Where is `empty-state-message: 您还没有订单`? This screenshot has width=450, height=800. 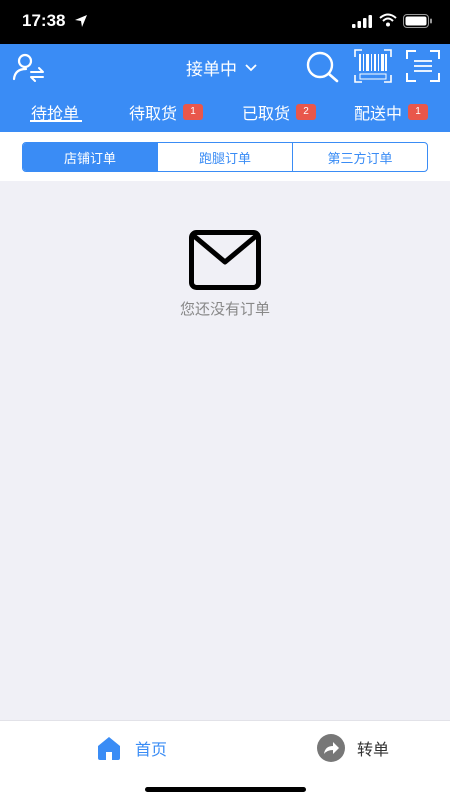 empty-state-message: 您还没有订单 is located at coordinates (224, 309).